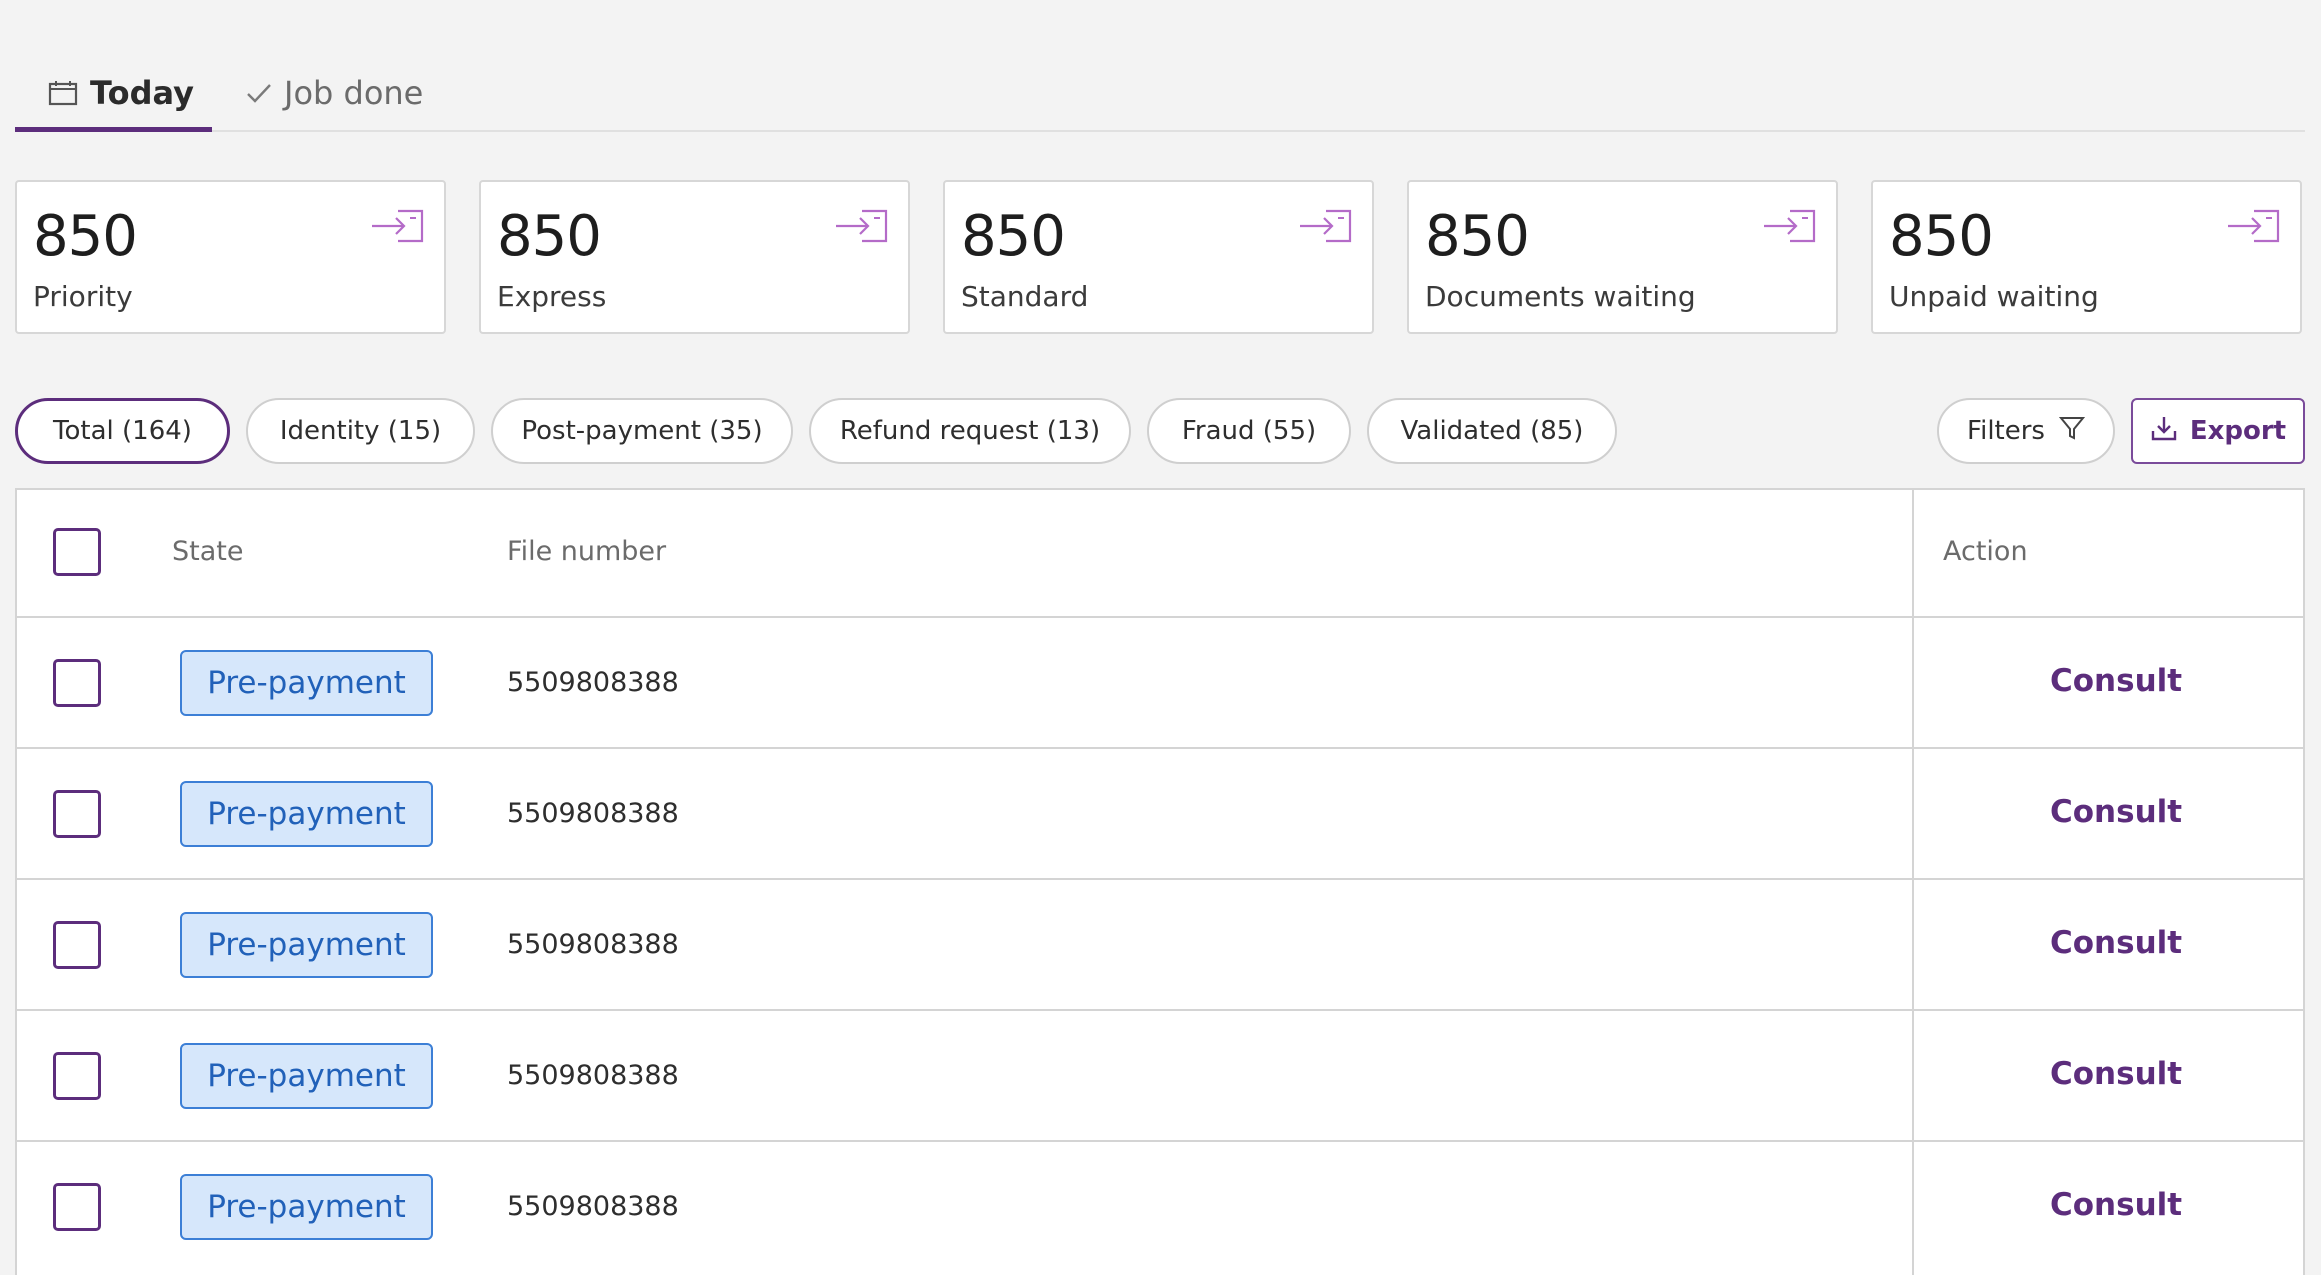  What do you see at coordinates (259, 93) in the screenshot?
I see `check-icon` at bounding box center [259, 93].